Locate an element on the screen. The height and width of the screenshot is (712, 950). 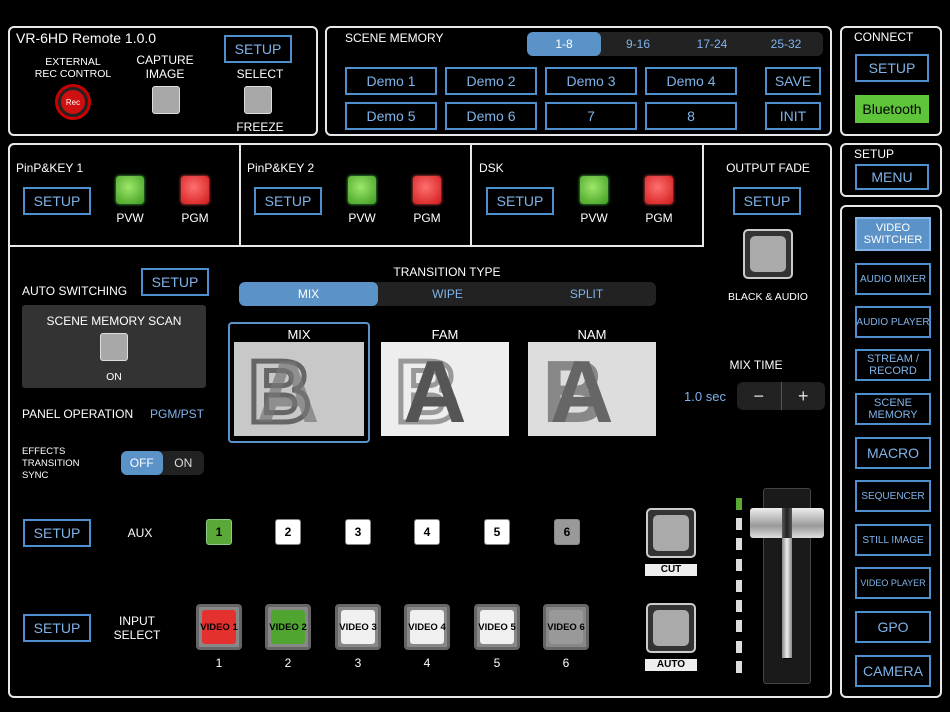
auto-button is located at coordinates (671, 628).